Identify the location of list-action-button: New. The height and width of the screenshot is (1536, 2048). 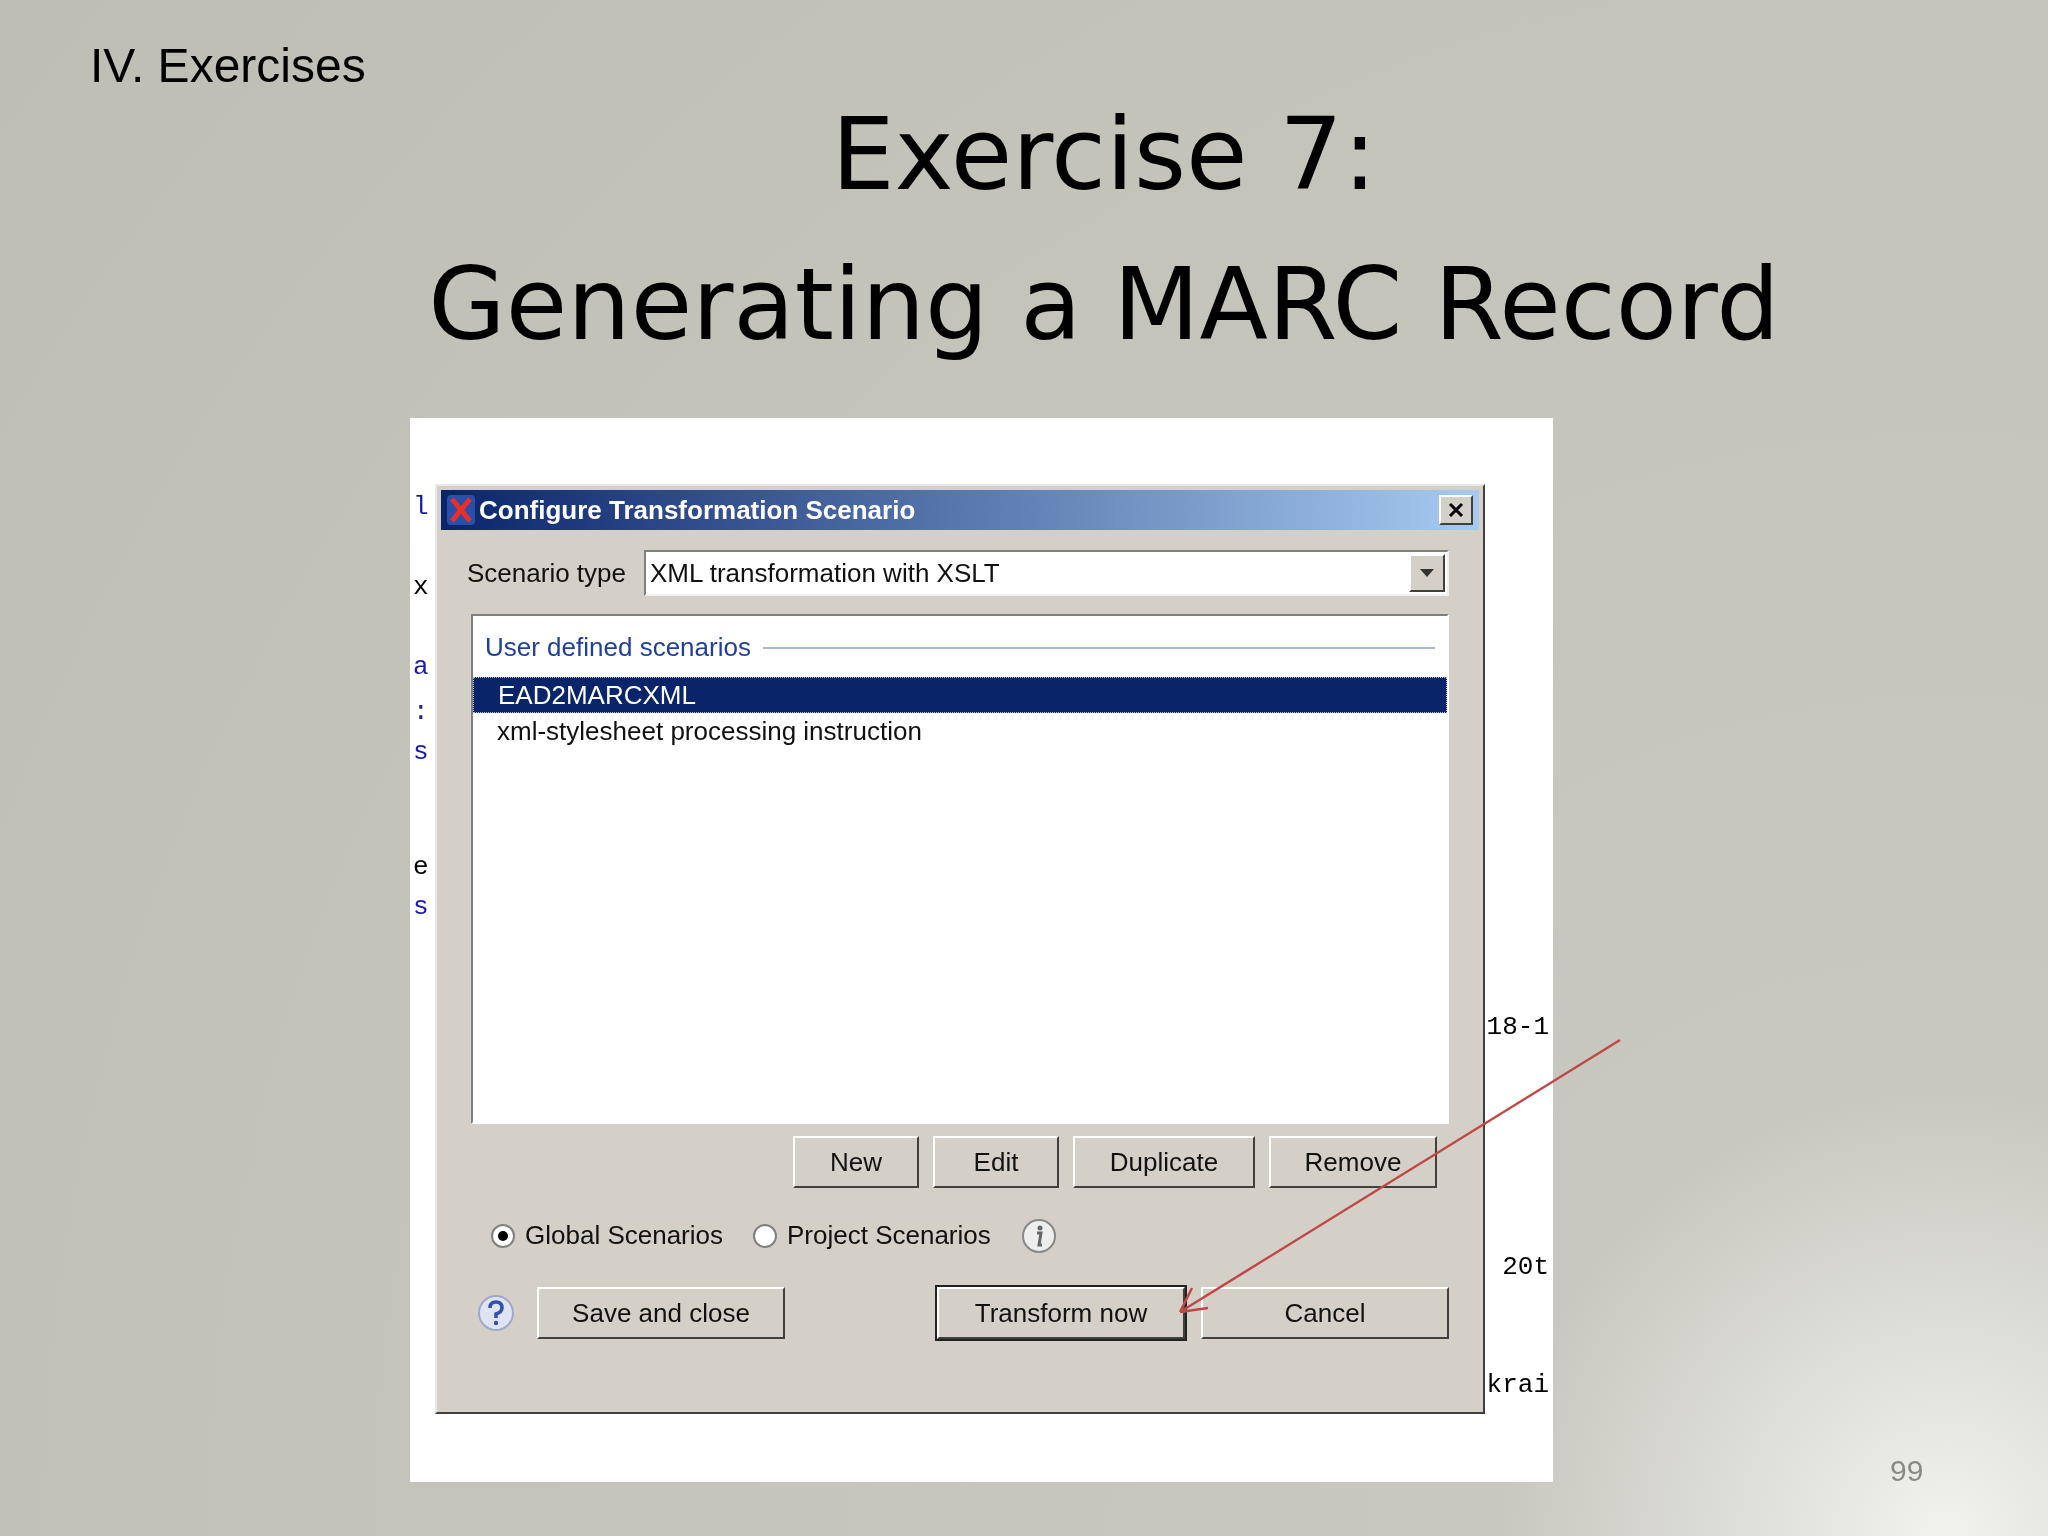
(856, 1162).